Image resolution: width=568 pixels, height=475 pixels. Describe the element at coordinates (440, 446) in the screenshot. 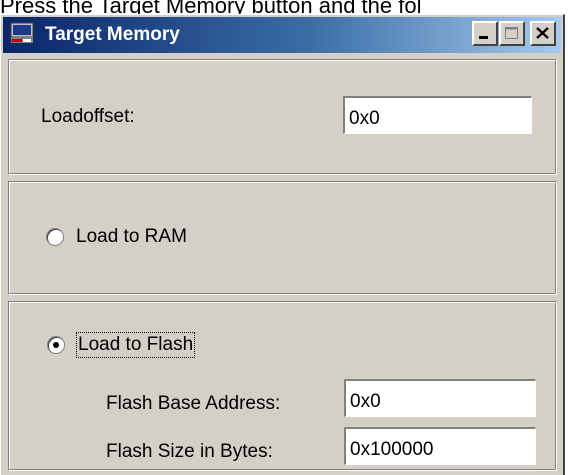

I see `flash-size-input` at that location.